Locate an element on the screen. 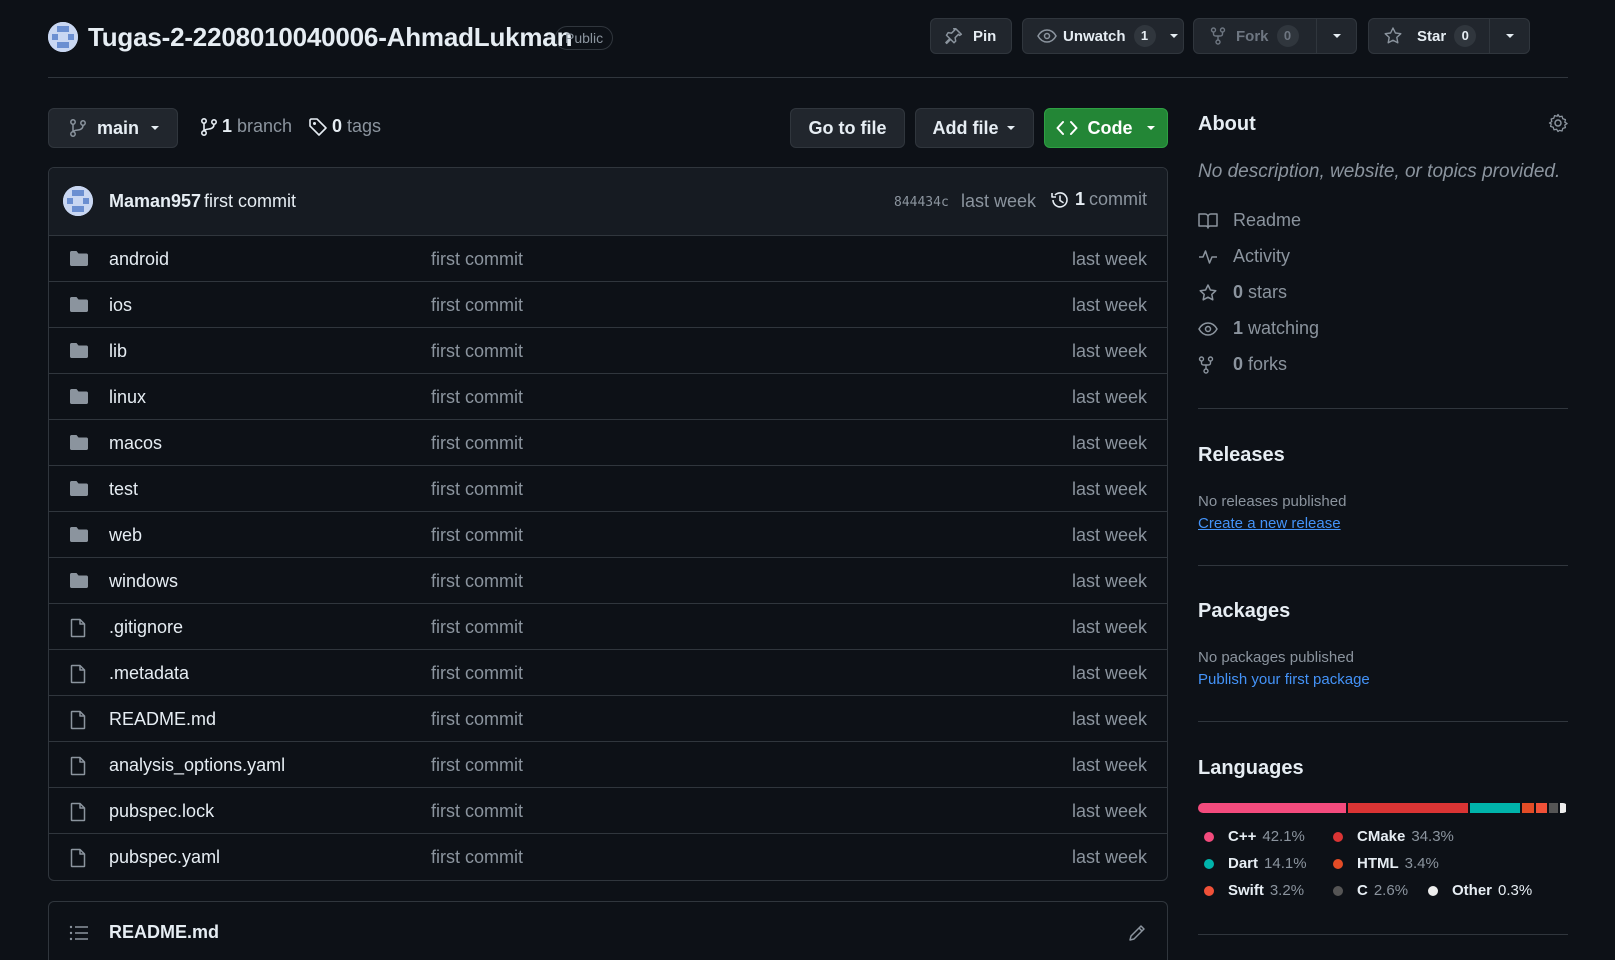 The image size is (1615, 960). branch-select-button: main is located at coordinates (113, 128).